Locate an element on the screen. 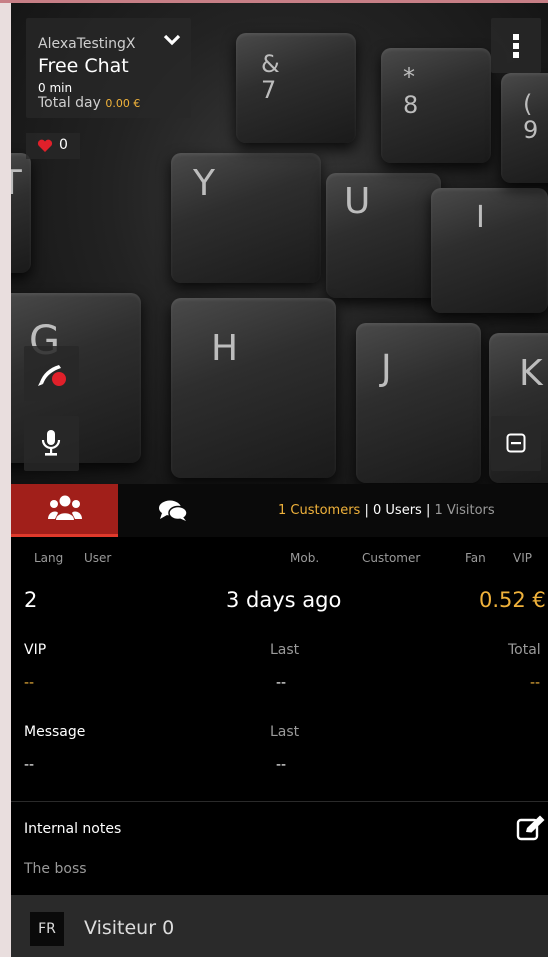 The image size is (548, 957). minimize-icon is located at coordinates (516, 443).